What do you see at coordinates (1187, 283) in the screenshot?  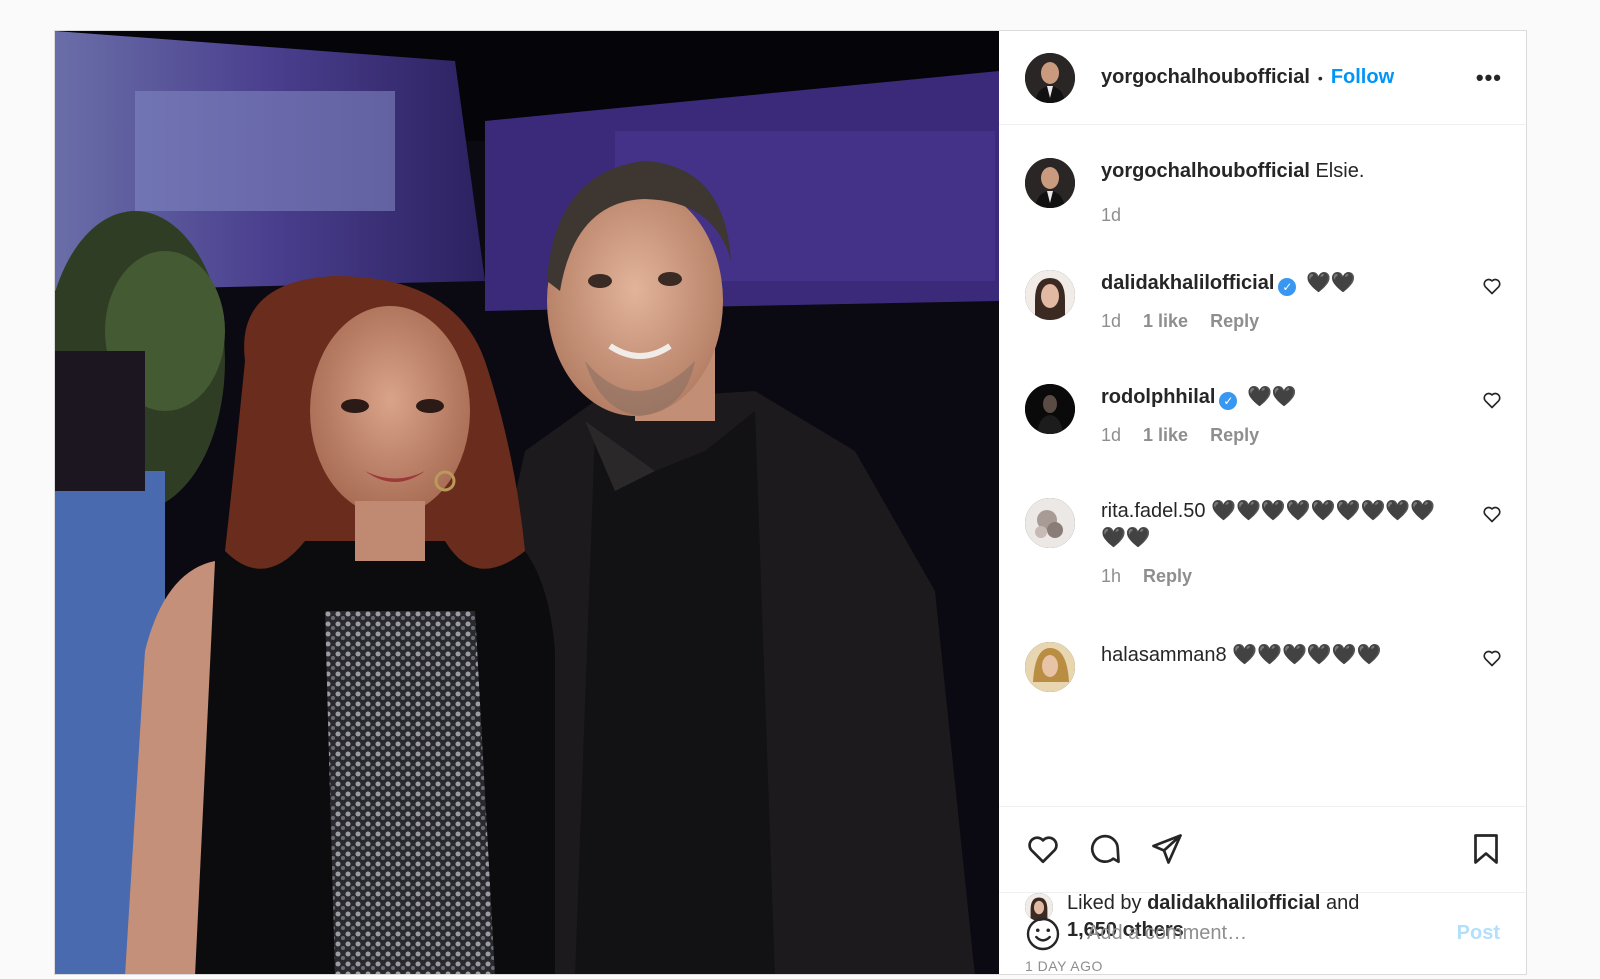 I see `comment-username: dalidakhalilofficial` at bounding box center [1187, 283].